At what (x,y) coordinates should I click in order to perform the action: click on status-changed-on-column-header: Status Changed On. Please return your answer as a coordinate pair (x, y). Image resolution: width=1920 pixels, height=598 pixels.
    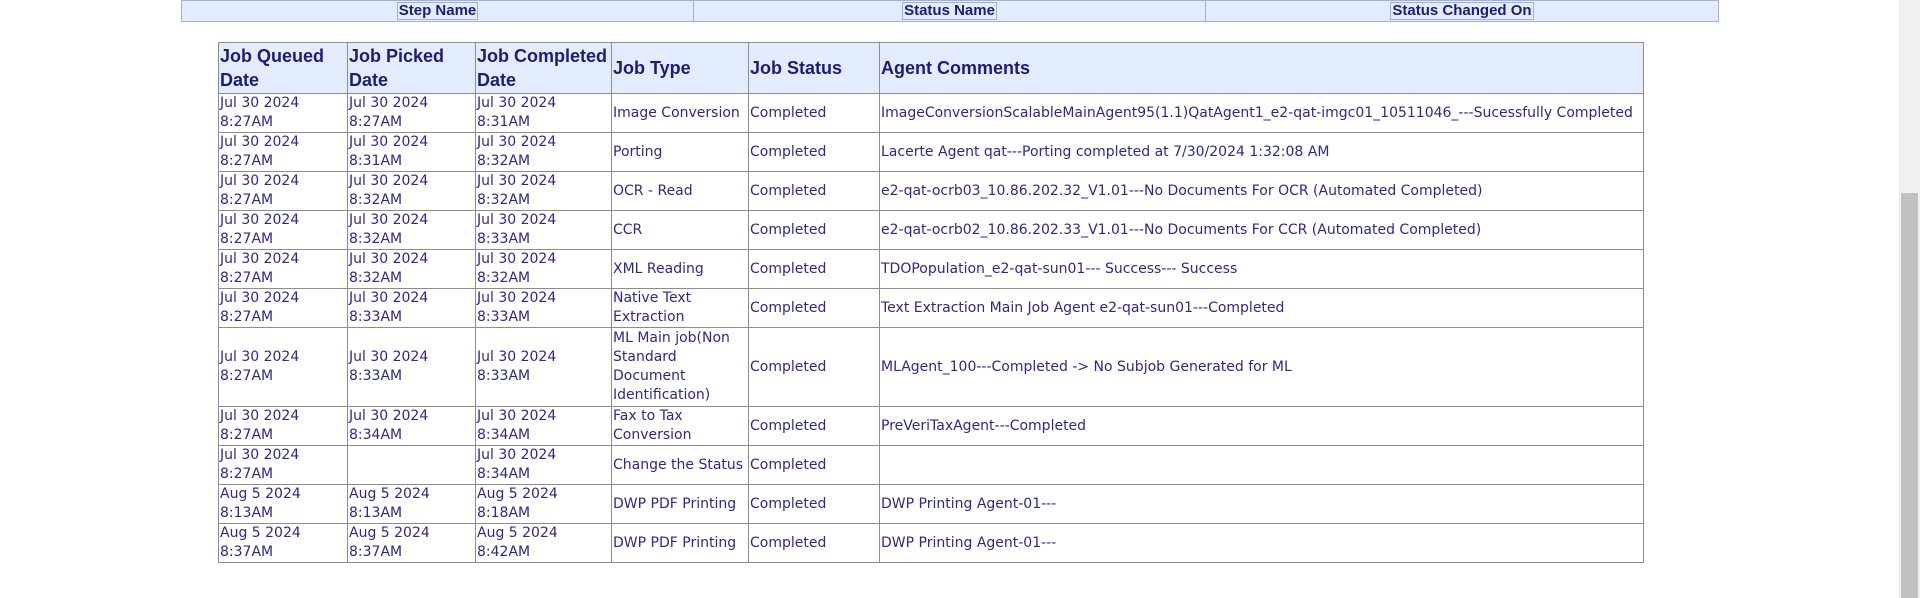
    Looking at the image, I should click on (1462, 11).